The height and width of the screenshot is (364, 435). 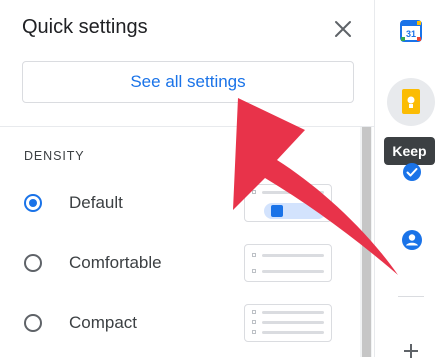 What do you see at coordinates (295, 211) in the screenshot?
I see `attachment-chip` at bounding box center [295, 211].